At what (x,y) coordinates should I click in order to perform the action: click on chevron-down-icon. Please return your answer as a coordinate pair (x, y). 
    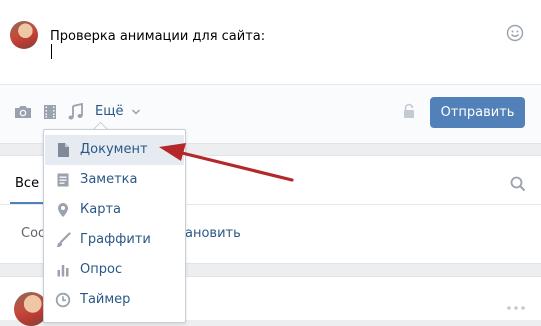
    Looking at the image, I should click on (135, 111).